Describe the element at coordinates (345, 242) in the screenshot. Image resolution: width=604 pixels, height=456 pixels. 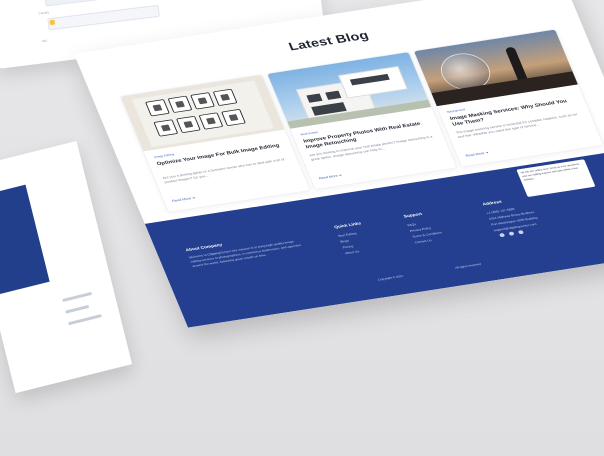
I see `footer-link: Blogs` at that location.